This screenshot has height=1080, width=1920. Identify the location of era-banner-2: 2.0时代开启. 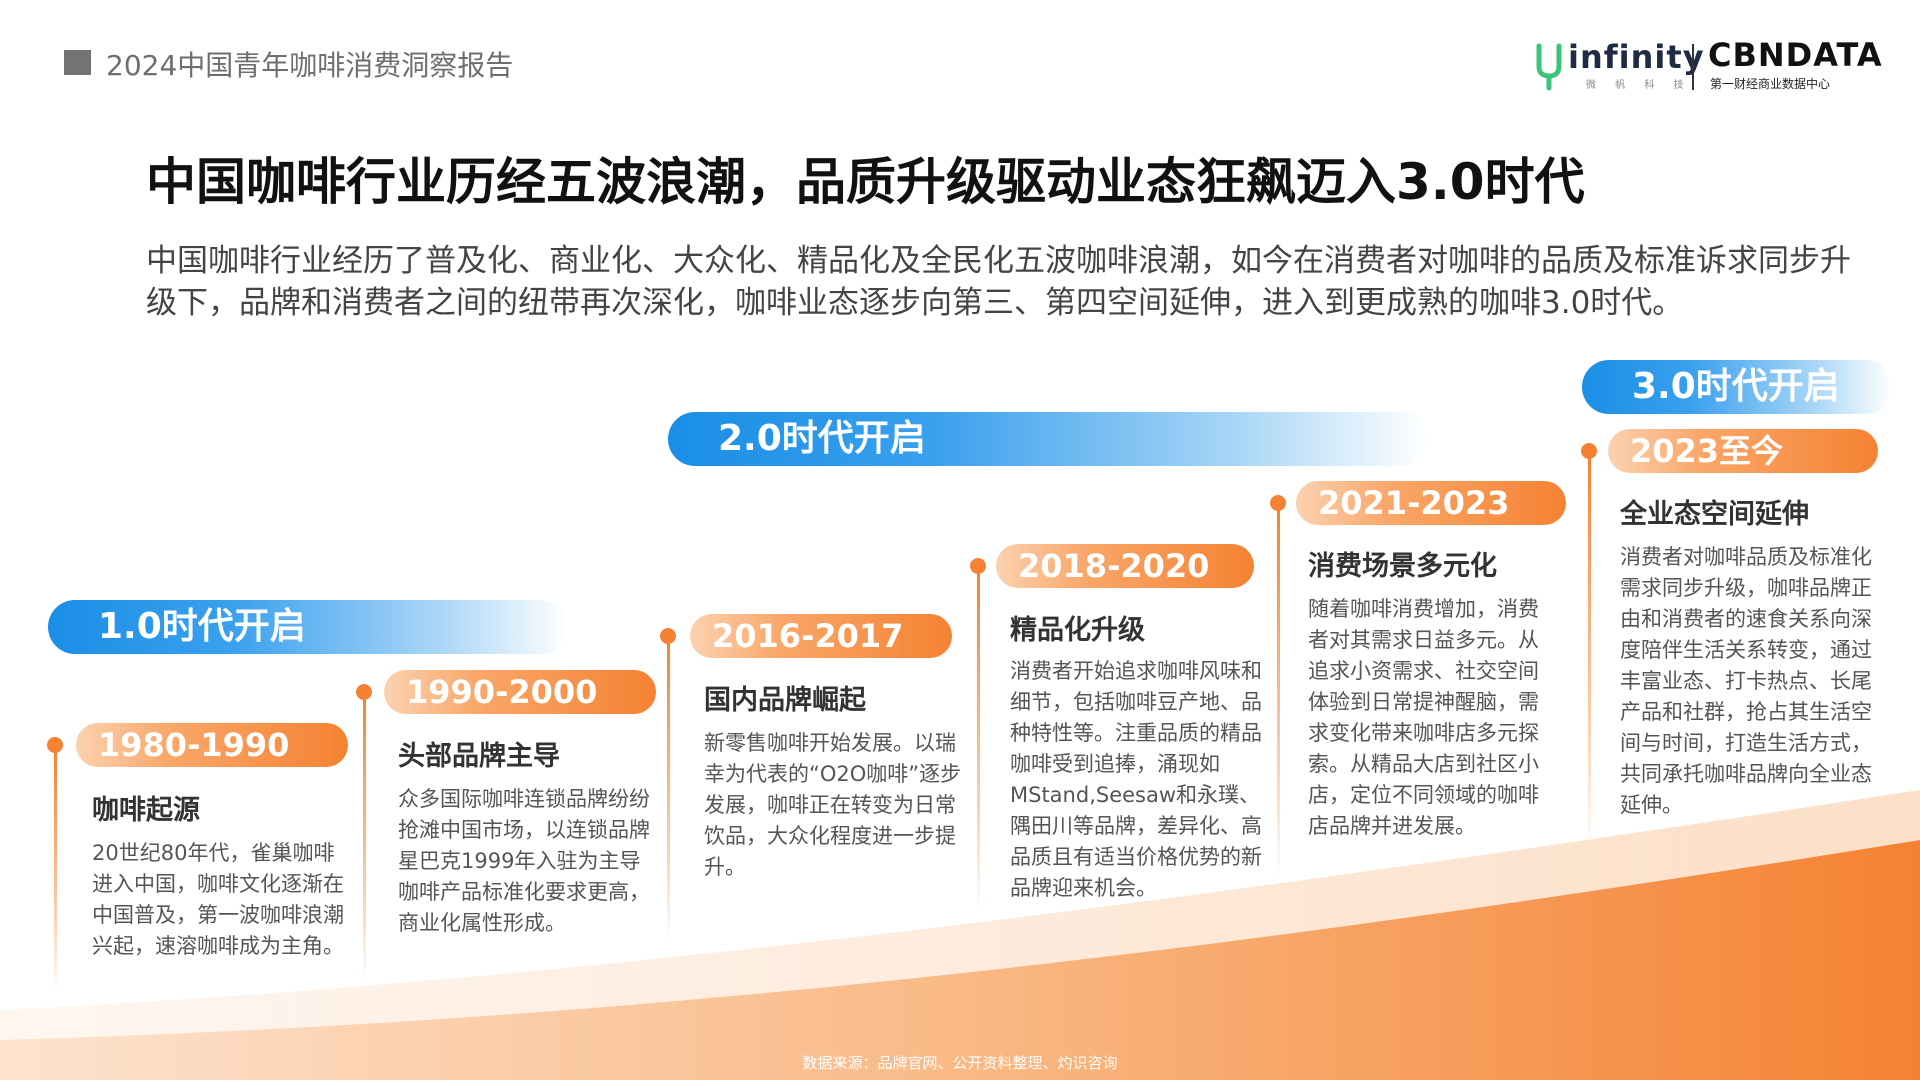
(1048, 439).